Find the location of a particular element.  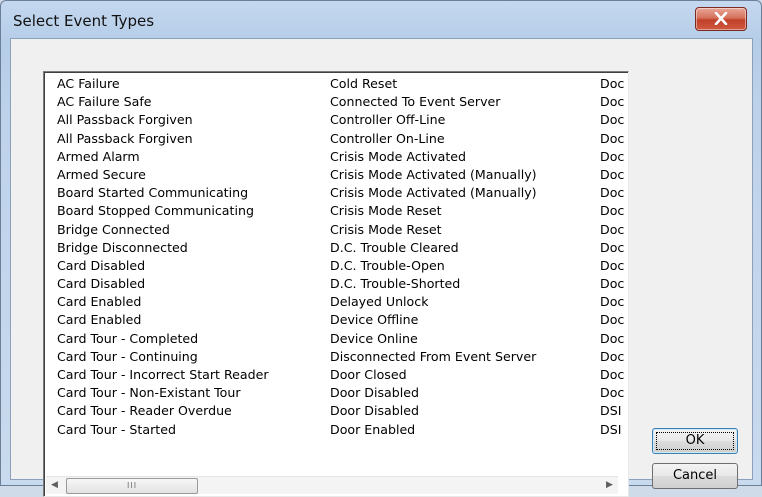

list-item: Board Started Communicating is located at coordinates (182, 193).